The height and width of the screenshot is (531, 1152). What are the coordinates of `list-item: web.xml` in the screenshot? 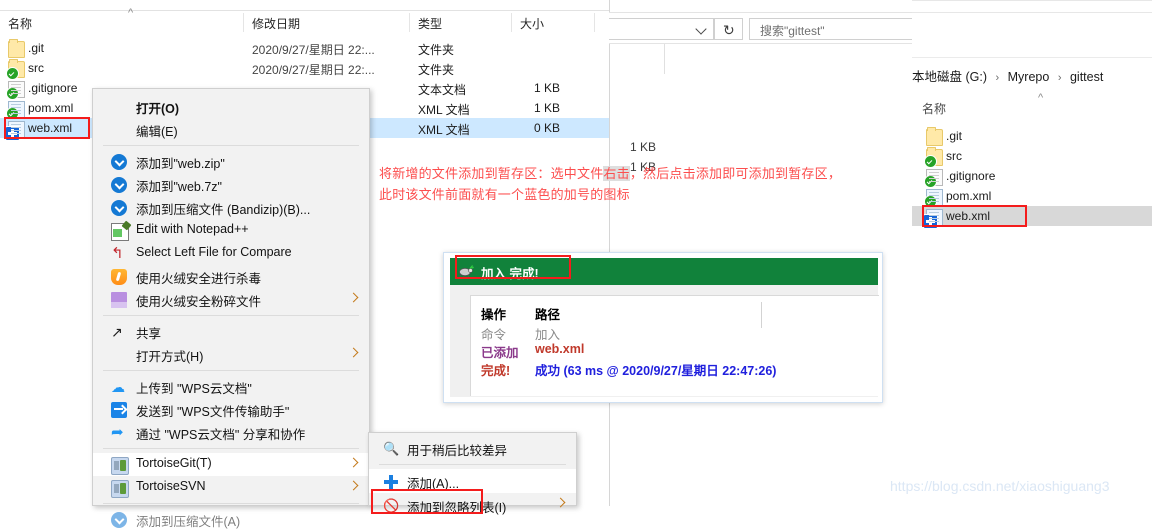 It's located at (1032, 217).